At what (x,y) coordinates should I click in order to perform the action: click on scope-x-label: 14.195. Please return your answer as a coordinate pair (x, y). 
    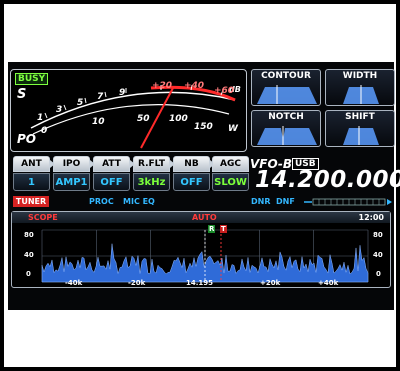
    Looking at the image, I should click on (200, 283).